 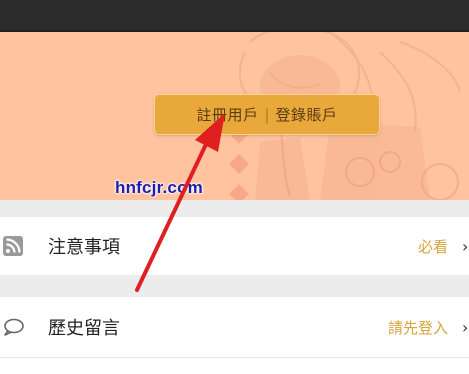 I want to click on watermark-text: hnfcjr.com, so click(x=159, y=187).